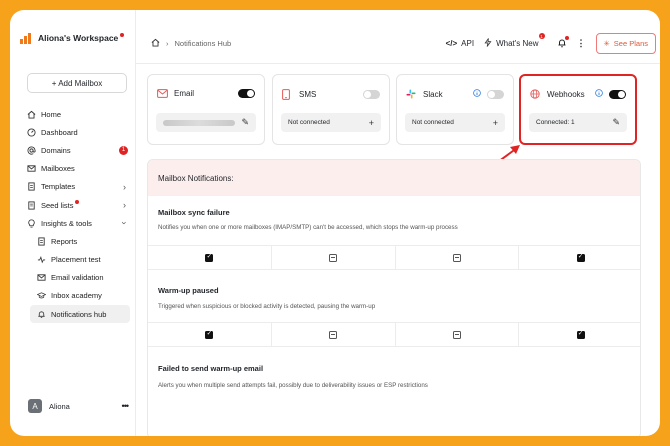  Describe the element at coordinates (58, 169) in the screenshot. I see `sidebar-item-label: Mailboxes` at that location.